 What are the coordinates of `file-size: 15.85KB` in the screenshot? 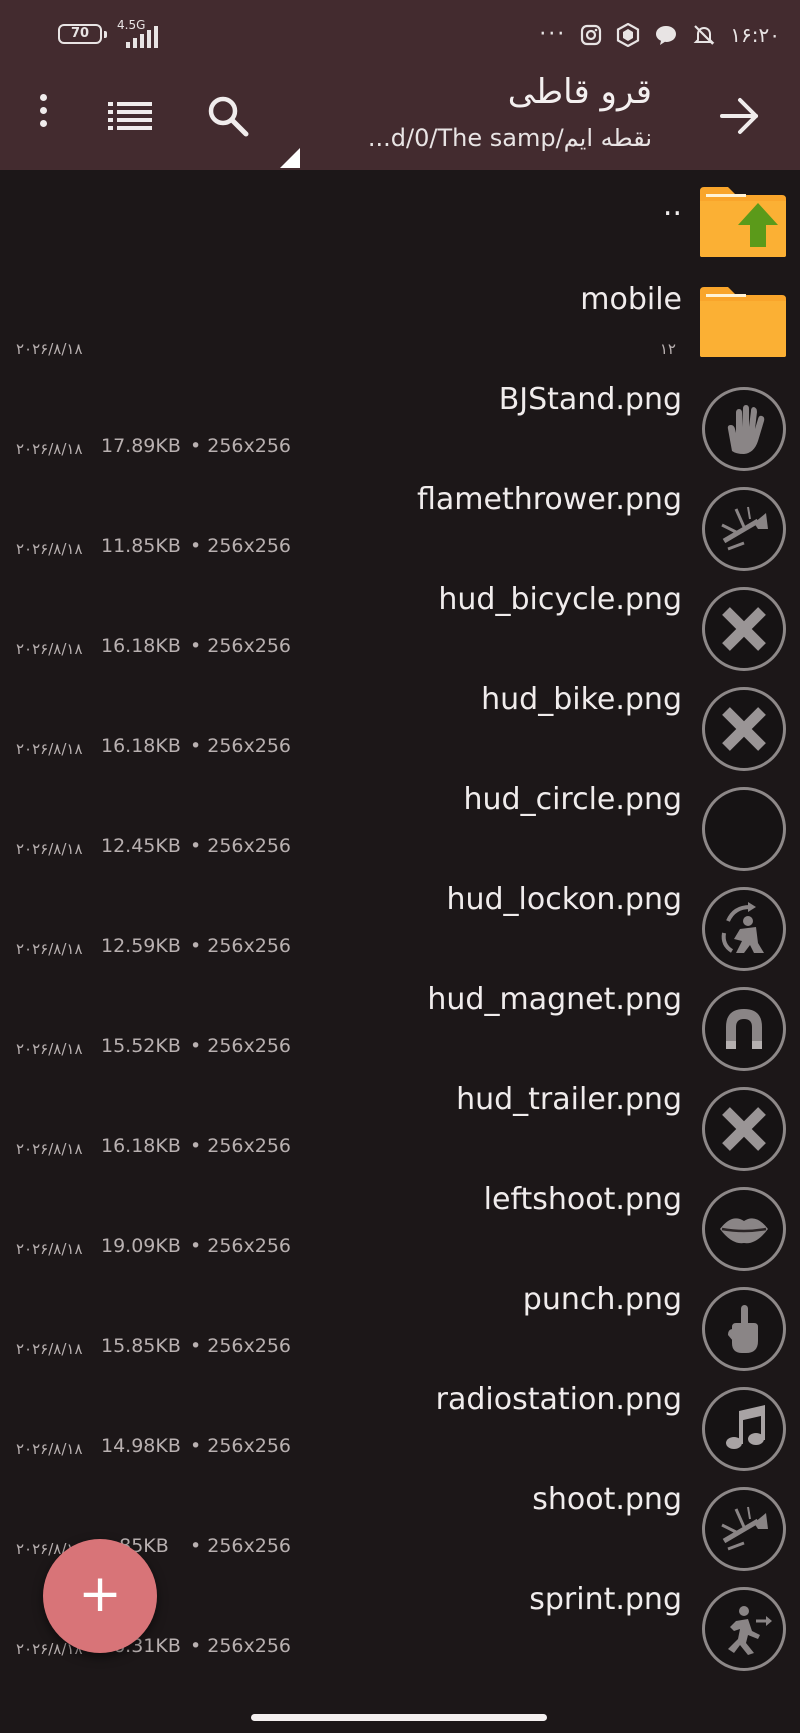 It's located at (141, 1346).